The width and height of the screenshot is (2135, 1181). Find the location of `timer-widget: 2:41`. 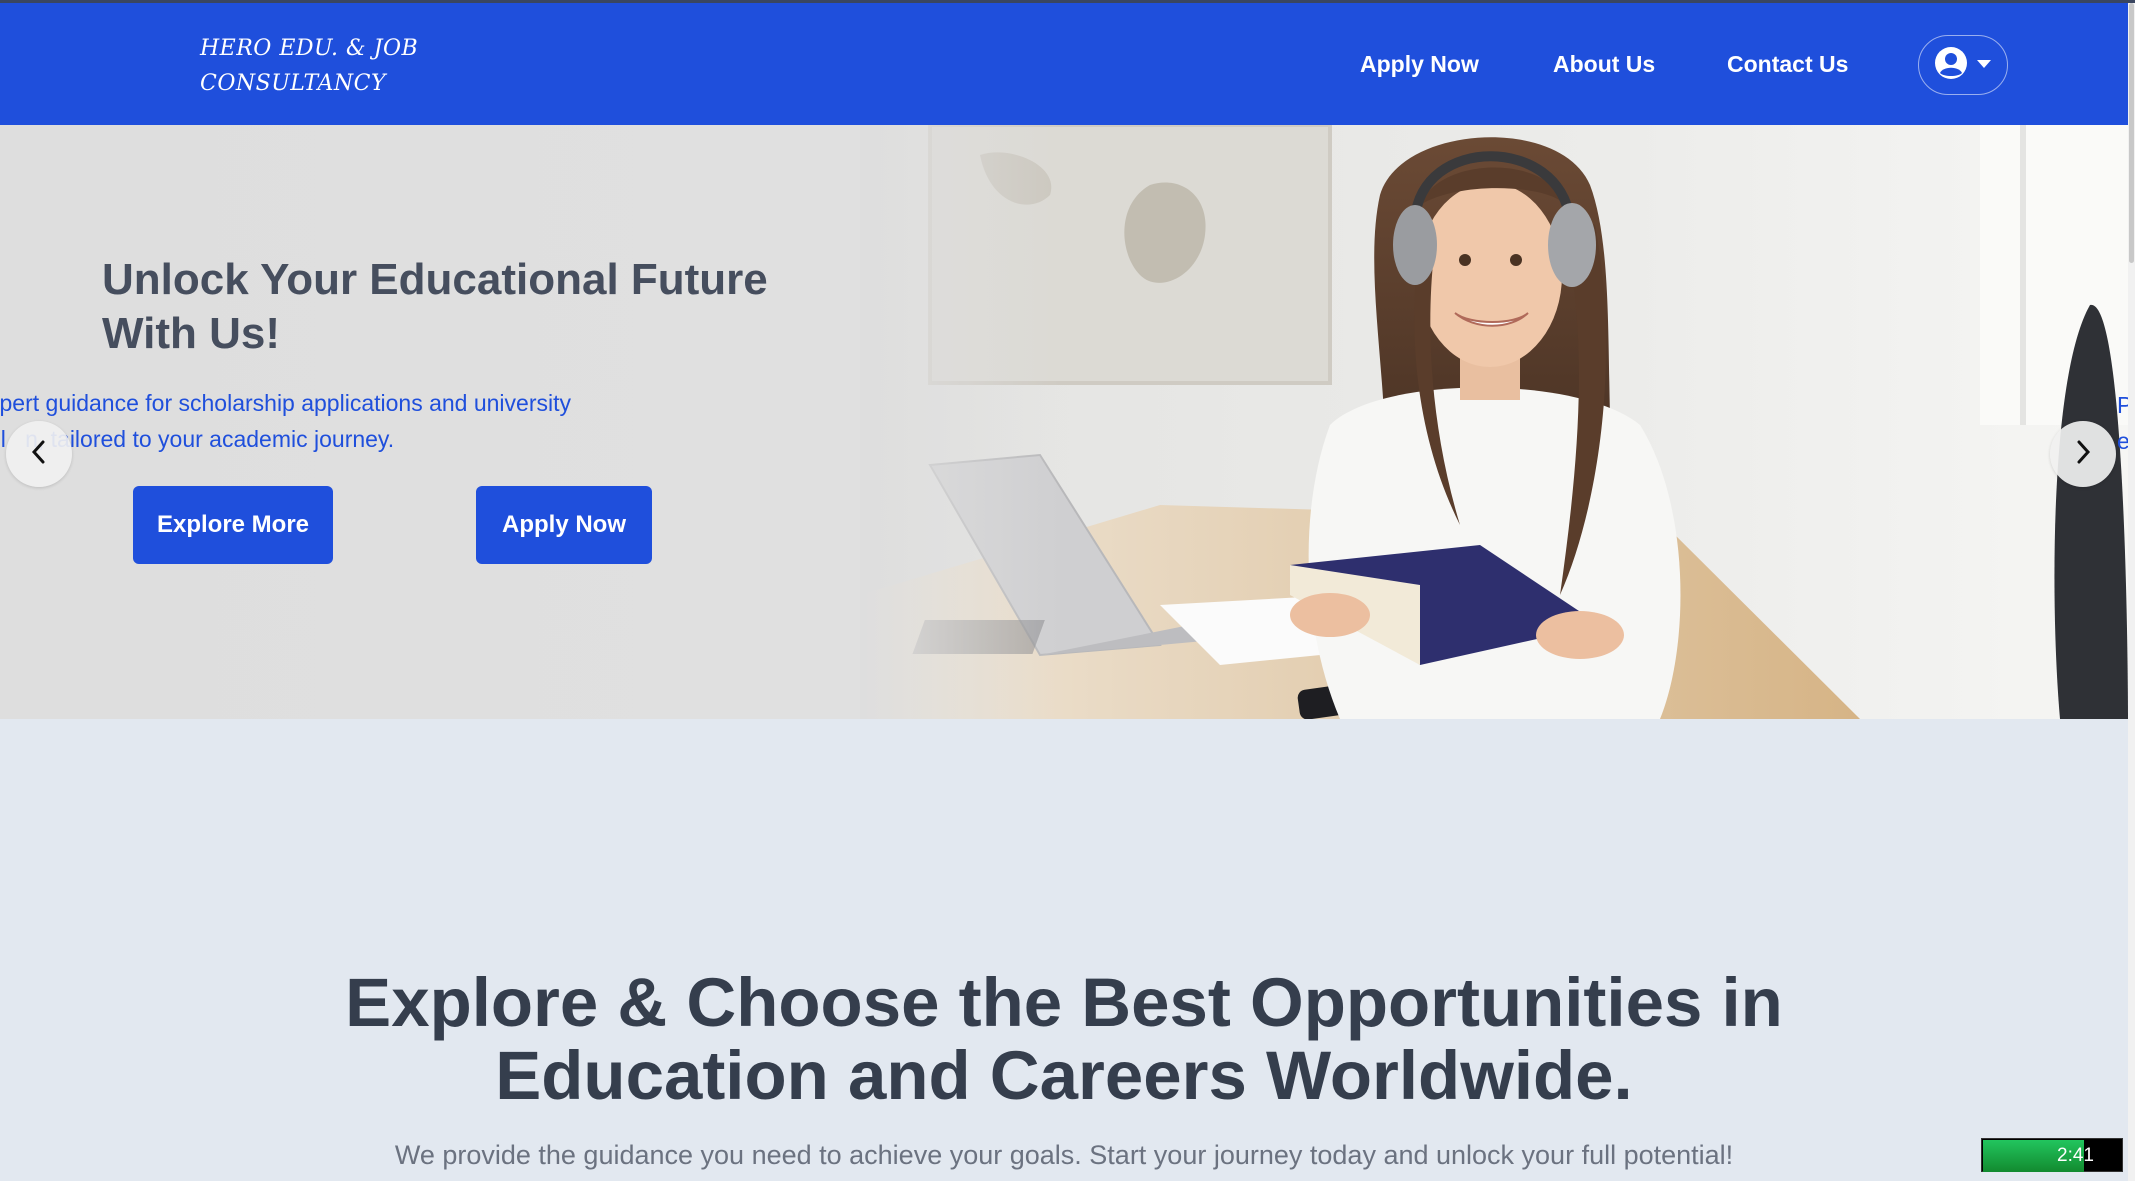

timer-widget: 2:41 is located at coordinates (2052, 1155).